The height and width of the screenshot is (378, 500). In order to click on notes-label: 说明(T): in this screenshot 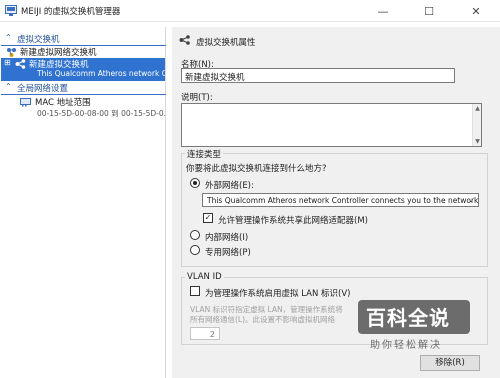, I will do `click(197, 98)`.